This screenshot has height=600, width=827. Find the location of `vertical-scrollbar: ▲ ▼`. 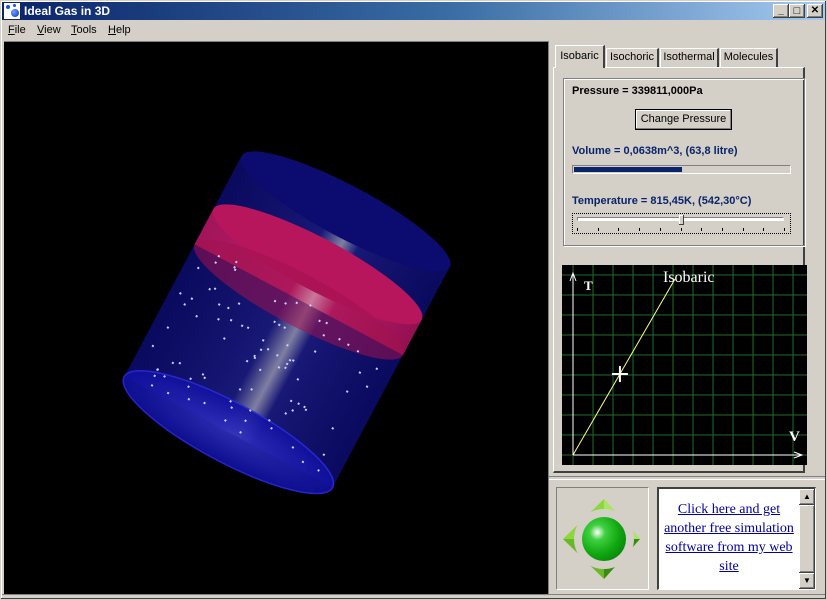

vertical-scrollbar: ▲ ▼ is located at coordinates (807, 539).